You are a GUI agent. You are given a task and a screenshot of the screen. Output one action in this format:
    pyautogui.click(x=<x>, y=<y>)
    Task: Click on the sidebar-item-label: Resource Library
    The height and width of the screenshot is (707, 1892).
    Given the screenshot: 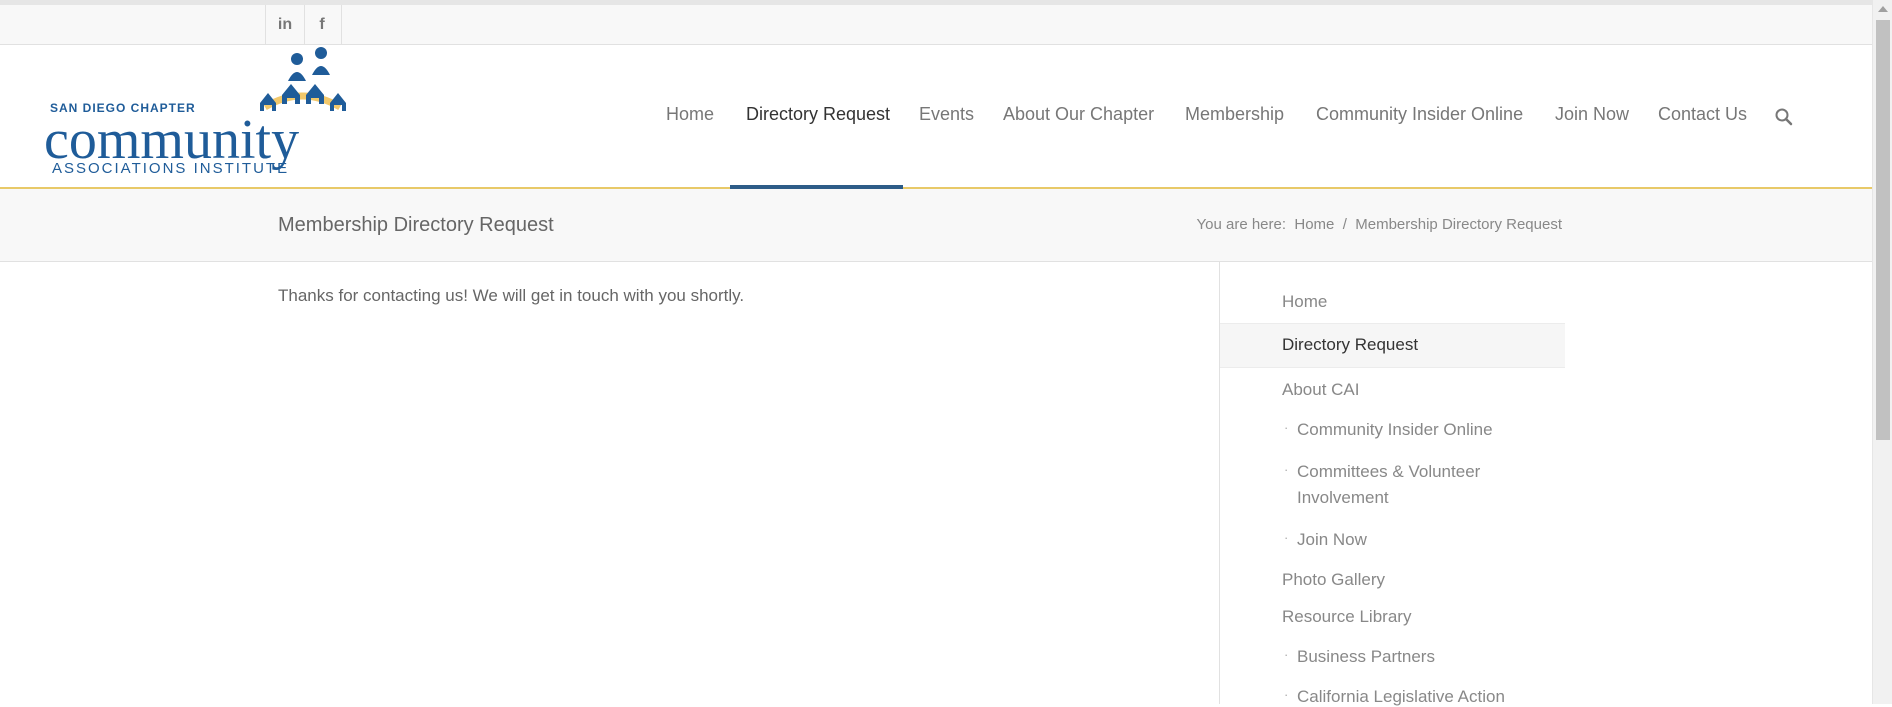 What is the action you would take?
    pyautogui.click(x=1347, y=616)
    